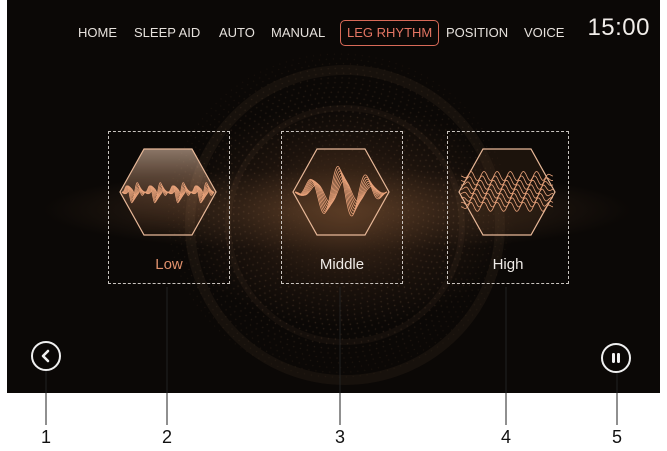 Image resolution: width=667 pixels, height=451 pixels. I want to click on callout-3: 3, so click(339, 437).